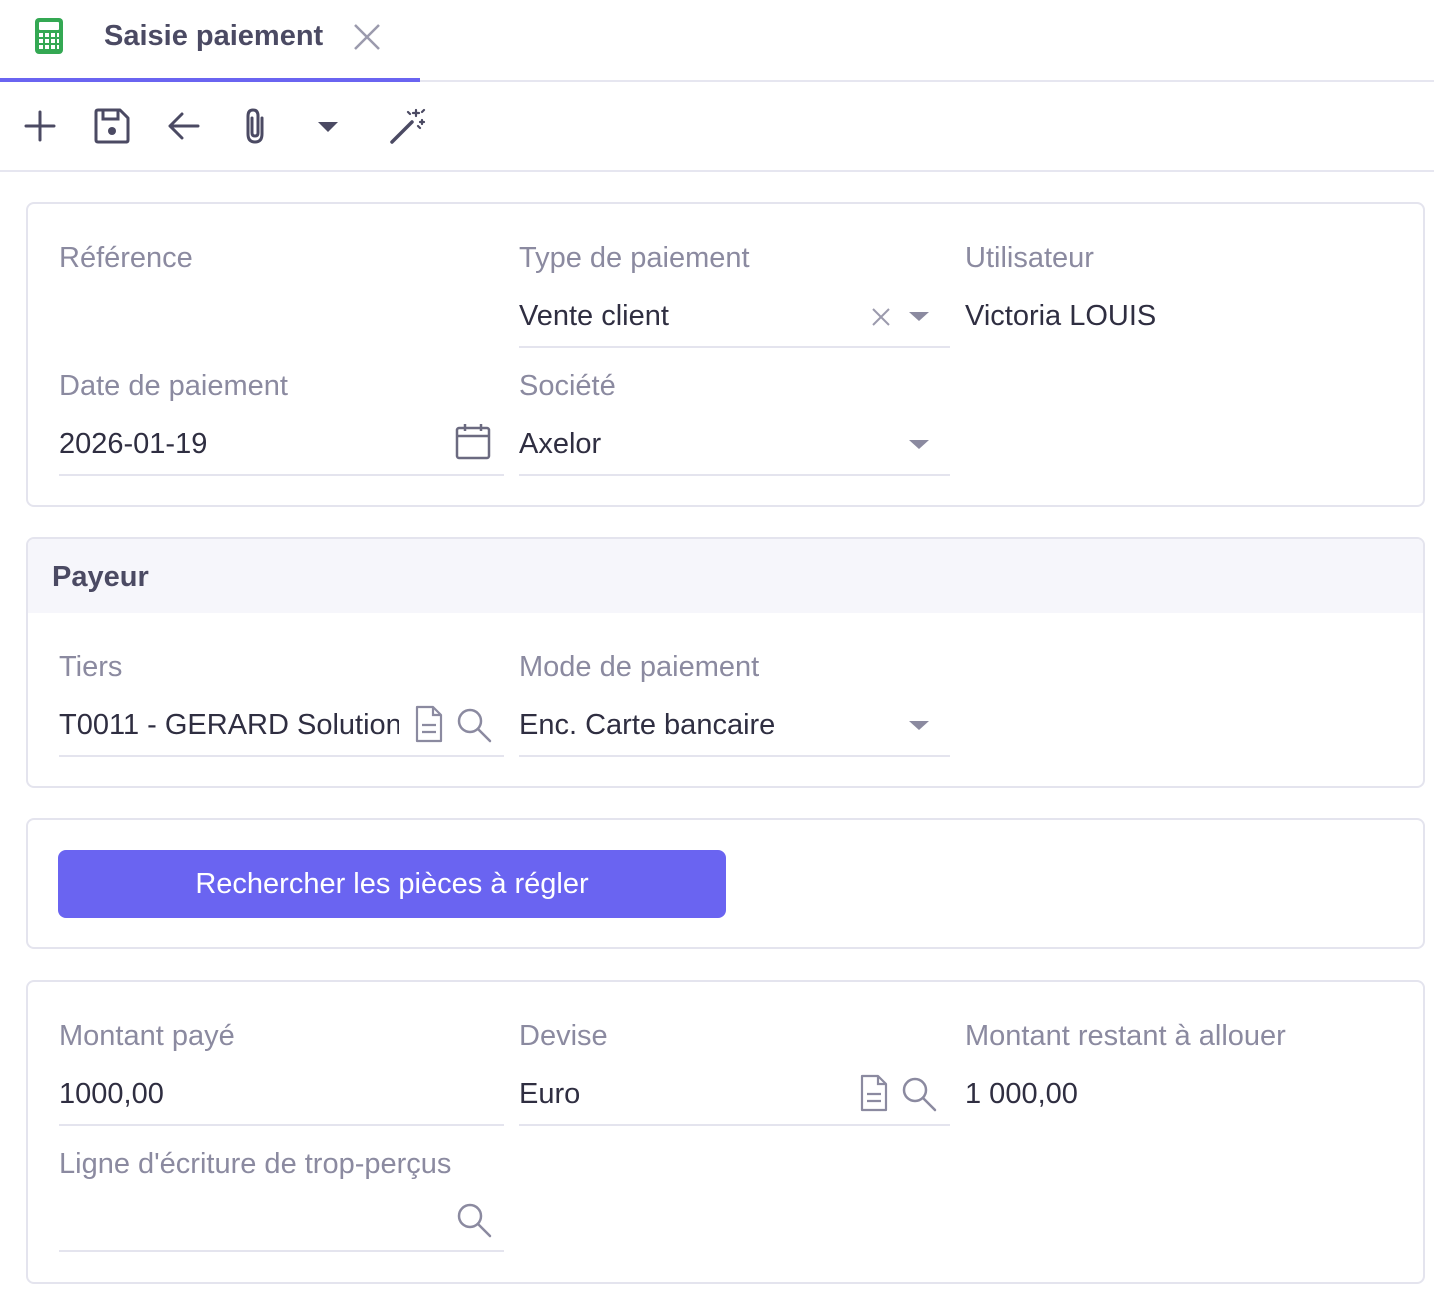 This screenshot has width=1434, height=1302. I want to click on paid-amount-input: 1000,00, so click(269, 1094).